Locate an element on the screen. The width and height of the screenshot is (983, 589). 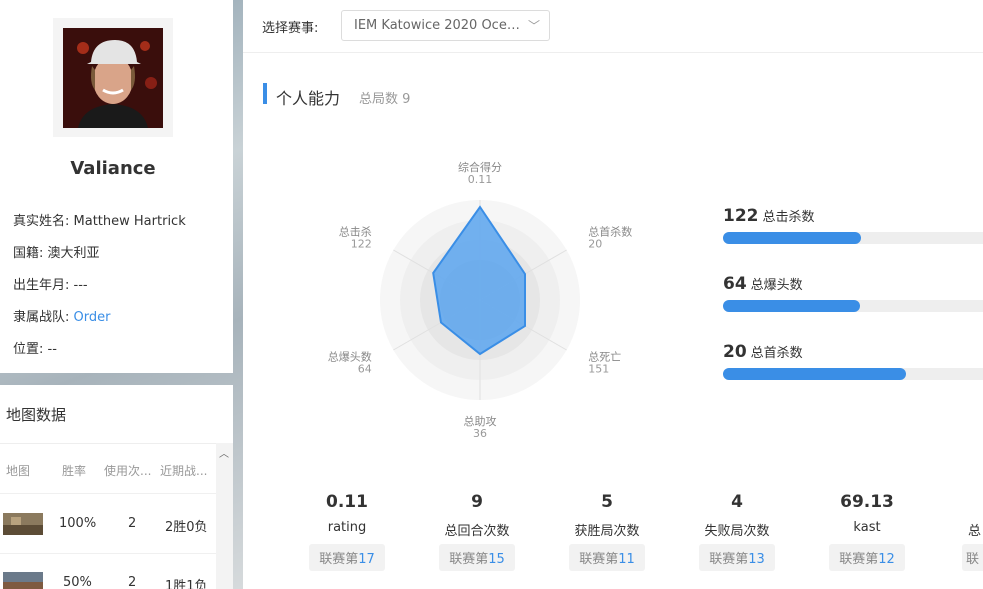
radar-axis-label: 总击杀 is located at coordinates (355, 232).